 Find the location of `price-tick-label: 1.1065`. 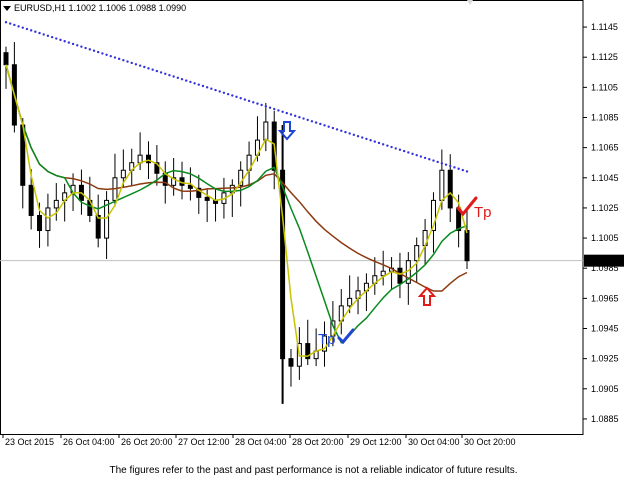

price-tick-label: 1.1065 is located at coordinates (605, 148).